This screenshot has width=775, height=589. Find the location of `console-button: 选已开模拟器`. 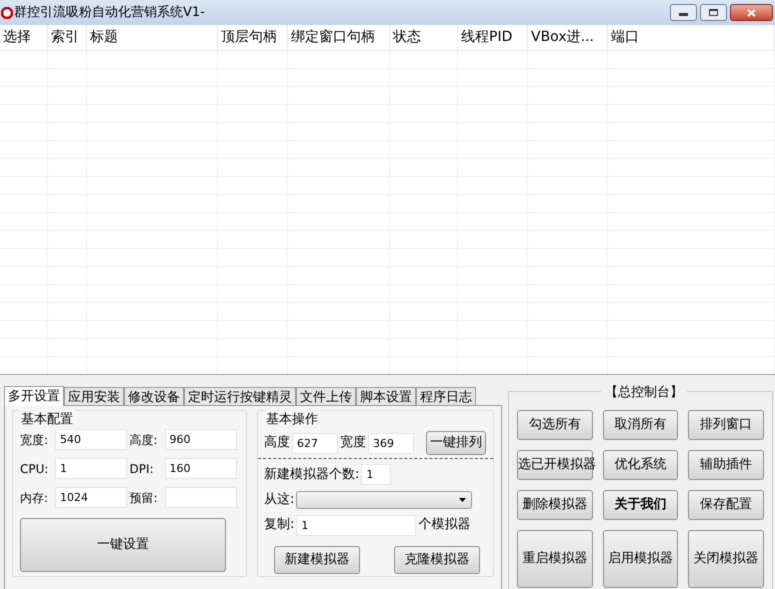

console-button: 选已开模拟器 is located at coordinates (555, 465).